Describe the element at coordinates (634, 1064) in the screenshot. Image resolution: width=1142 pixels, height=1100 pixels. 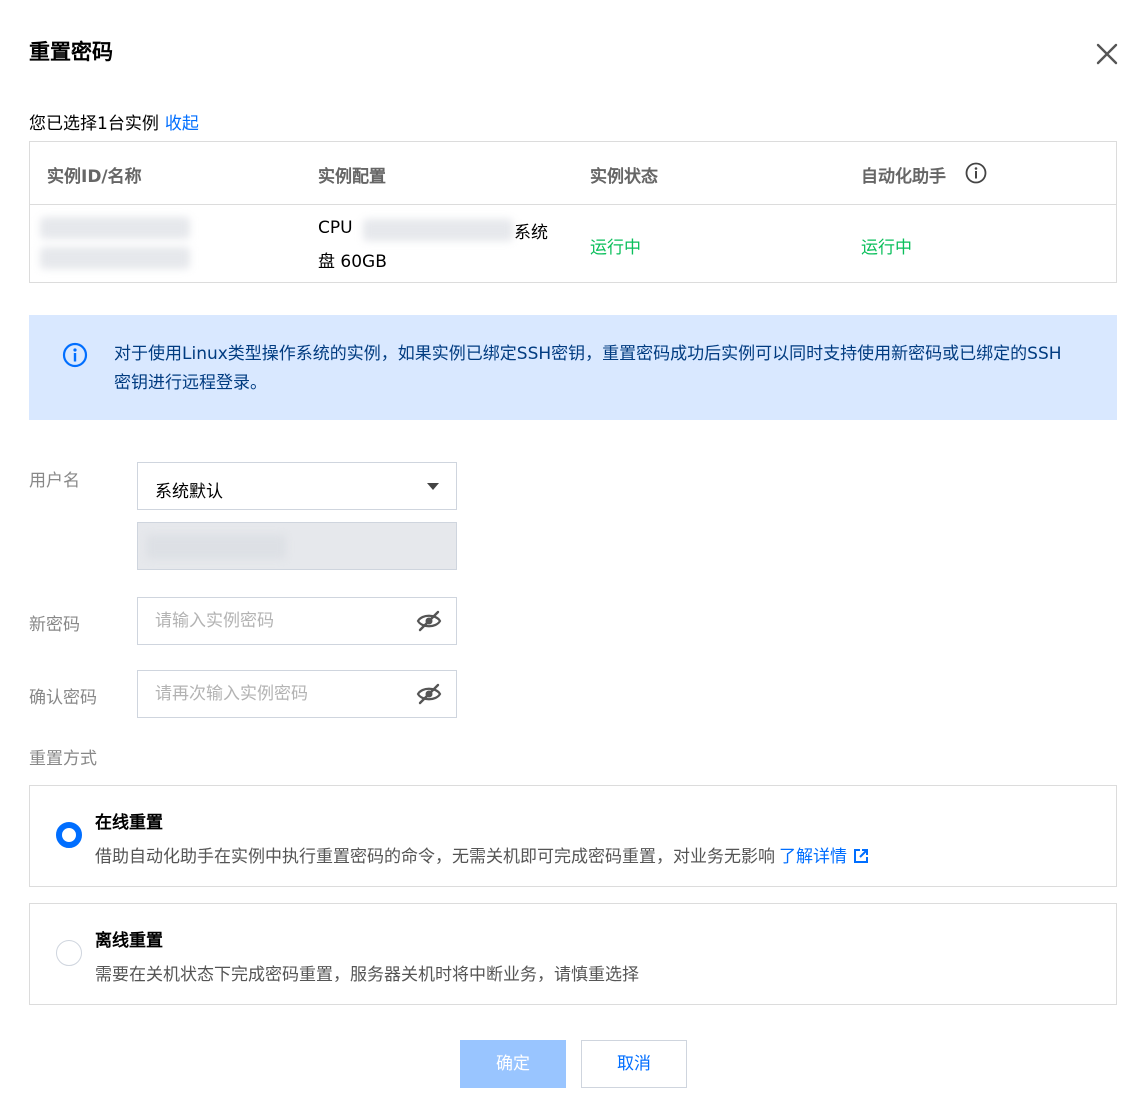
I see `cancel-button: 取消` at that location.